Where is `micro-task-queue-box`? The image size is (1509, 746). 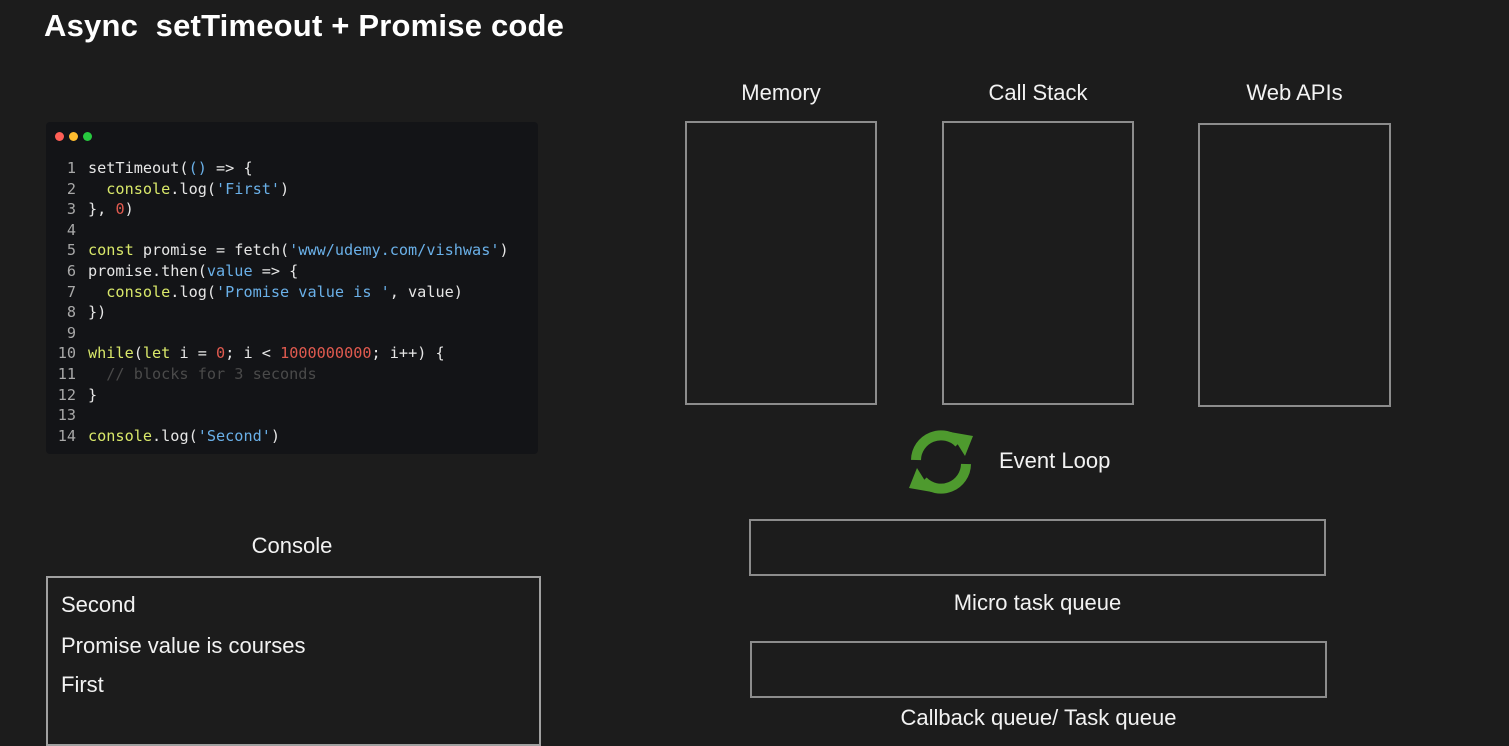 micro-task-queue-box is located at coordinates (1037, 547).